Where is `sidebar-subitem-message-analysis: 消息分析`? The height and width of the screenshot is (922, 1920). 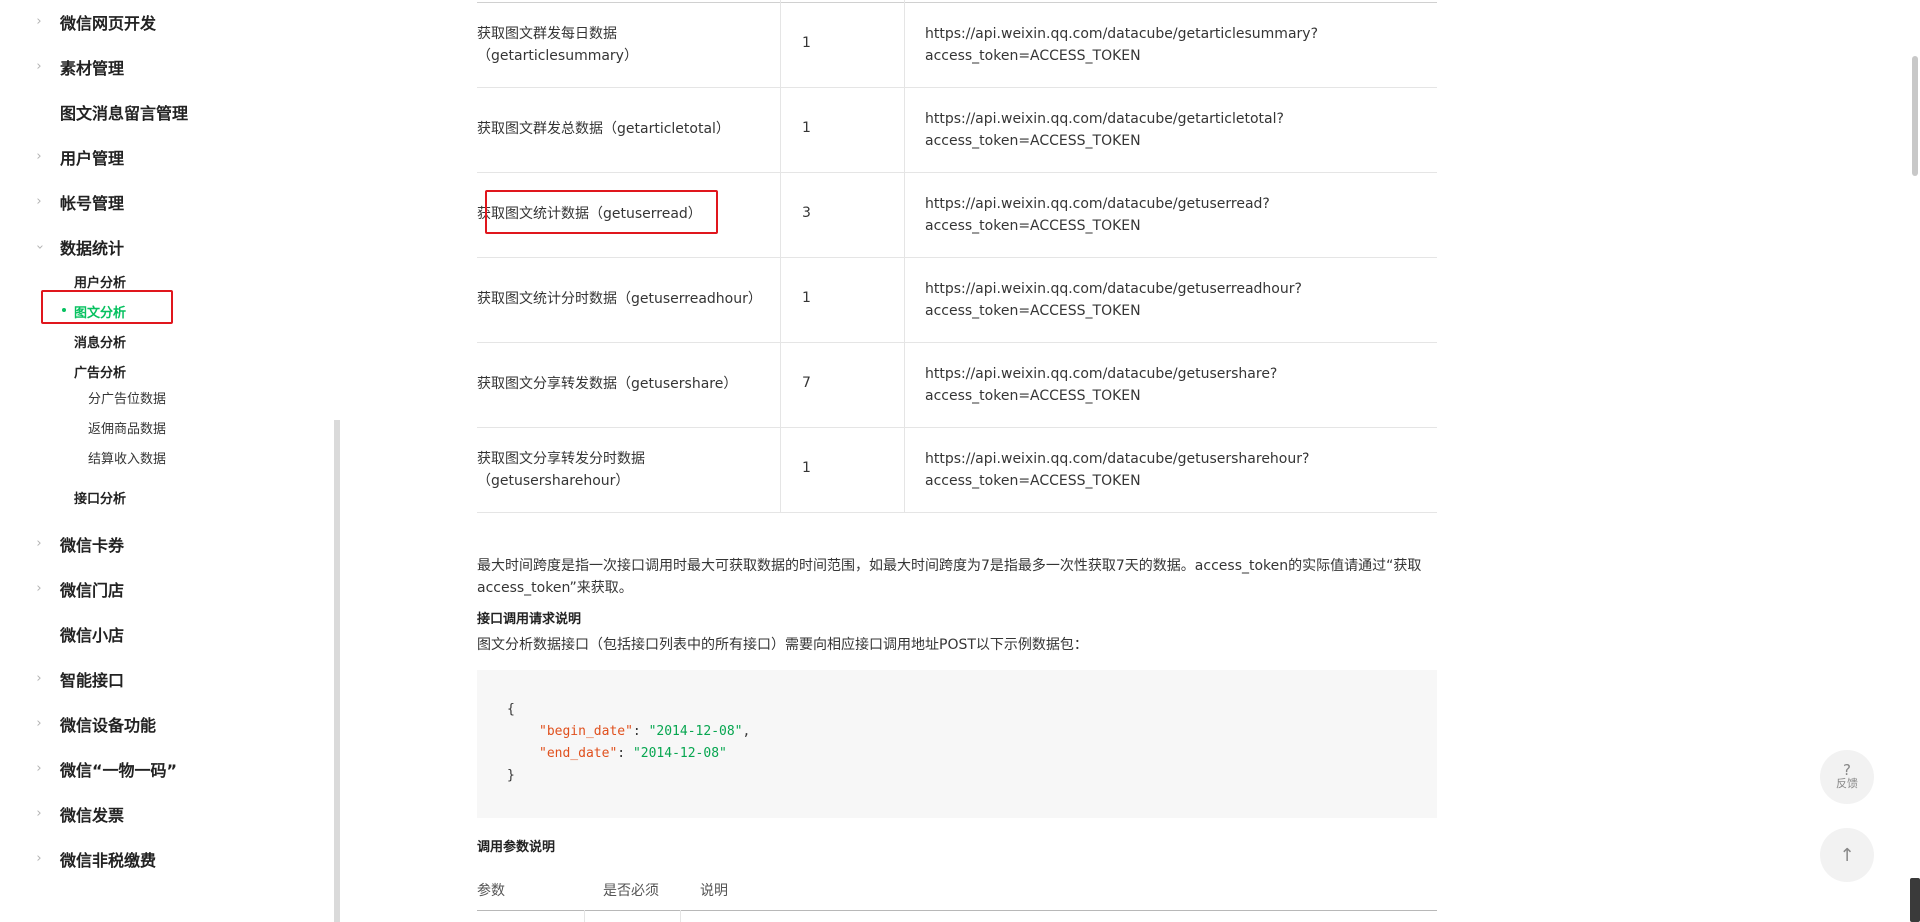 sidebar-subitem-message-analysis: 消息分析 is located at coordinates (100, 341).